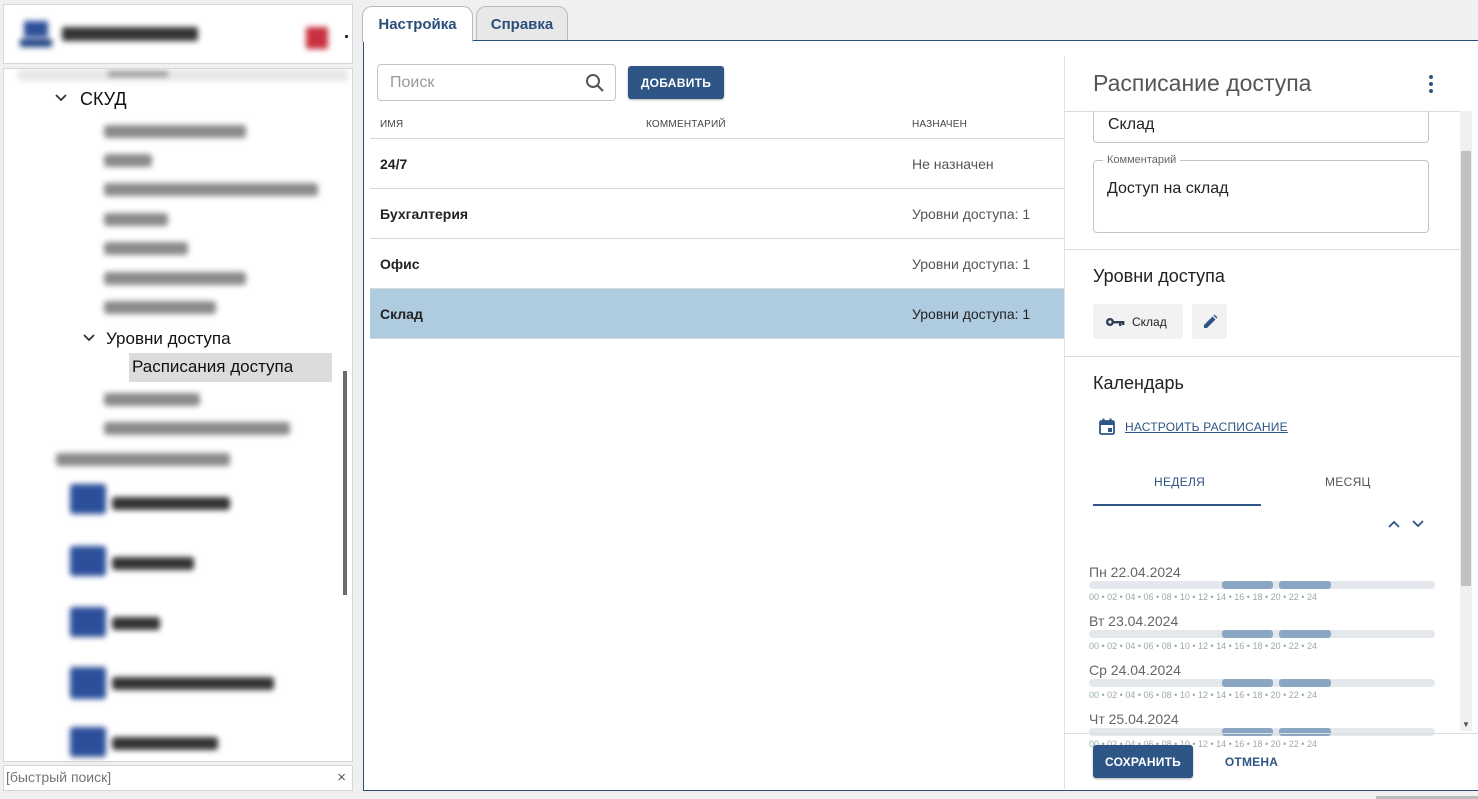 This screenshot has height=799, width=1478. Describe the element at coordinates (88, 622) in the screenshot. I see `network-icon` at that location.